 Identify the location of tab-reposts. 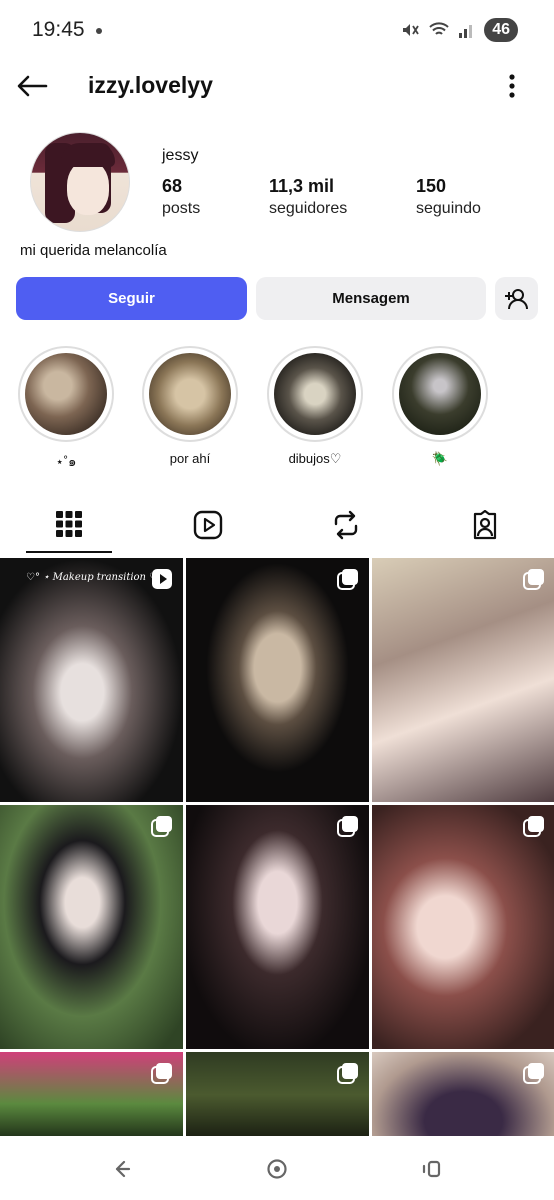
(346, 525).